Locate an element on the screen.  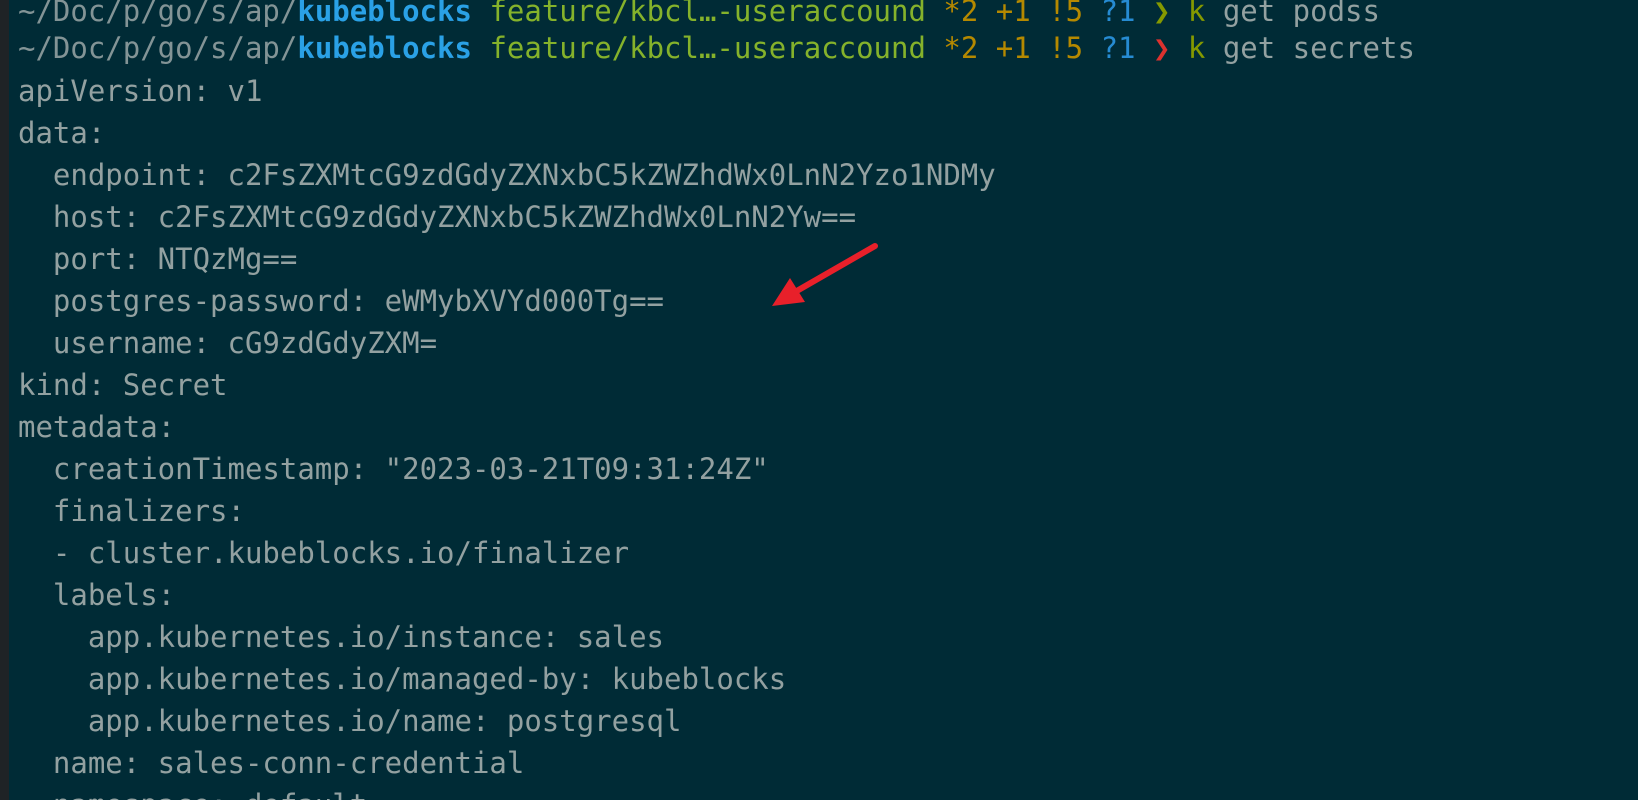
prompt-symbol-error: ❯ is located at coordinates (1161, 48).